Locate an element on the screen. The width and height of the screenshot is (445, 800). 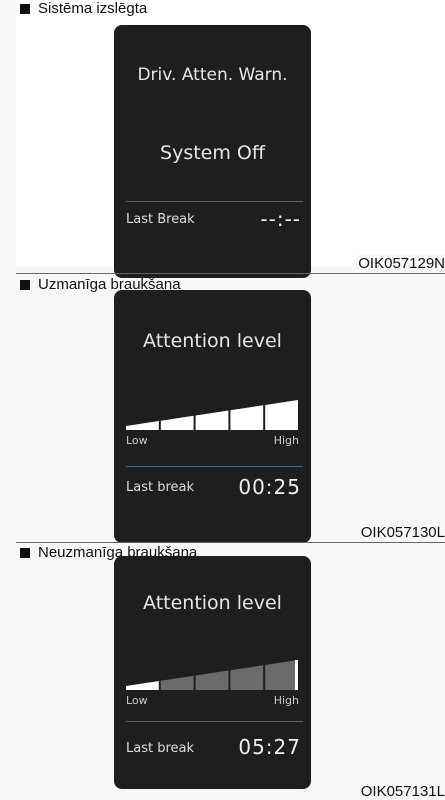
figure-code: OIK057131L is located at coordinates (401, 791).